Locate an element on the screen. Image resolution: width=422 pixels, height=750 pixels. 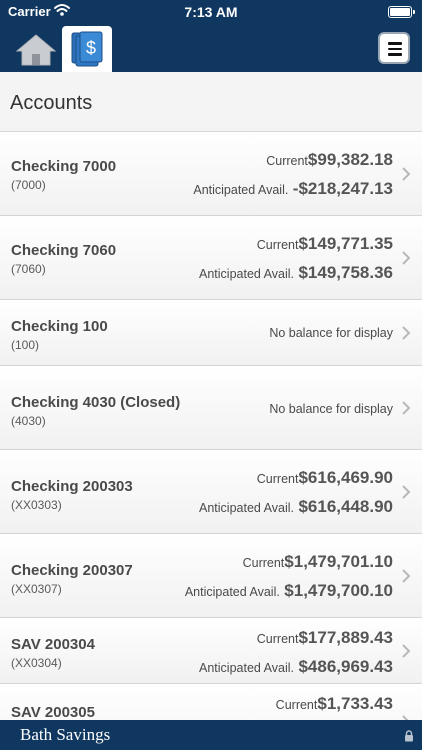
current-balance: Current$177,889.43 is located at coordinates (325, 638).